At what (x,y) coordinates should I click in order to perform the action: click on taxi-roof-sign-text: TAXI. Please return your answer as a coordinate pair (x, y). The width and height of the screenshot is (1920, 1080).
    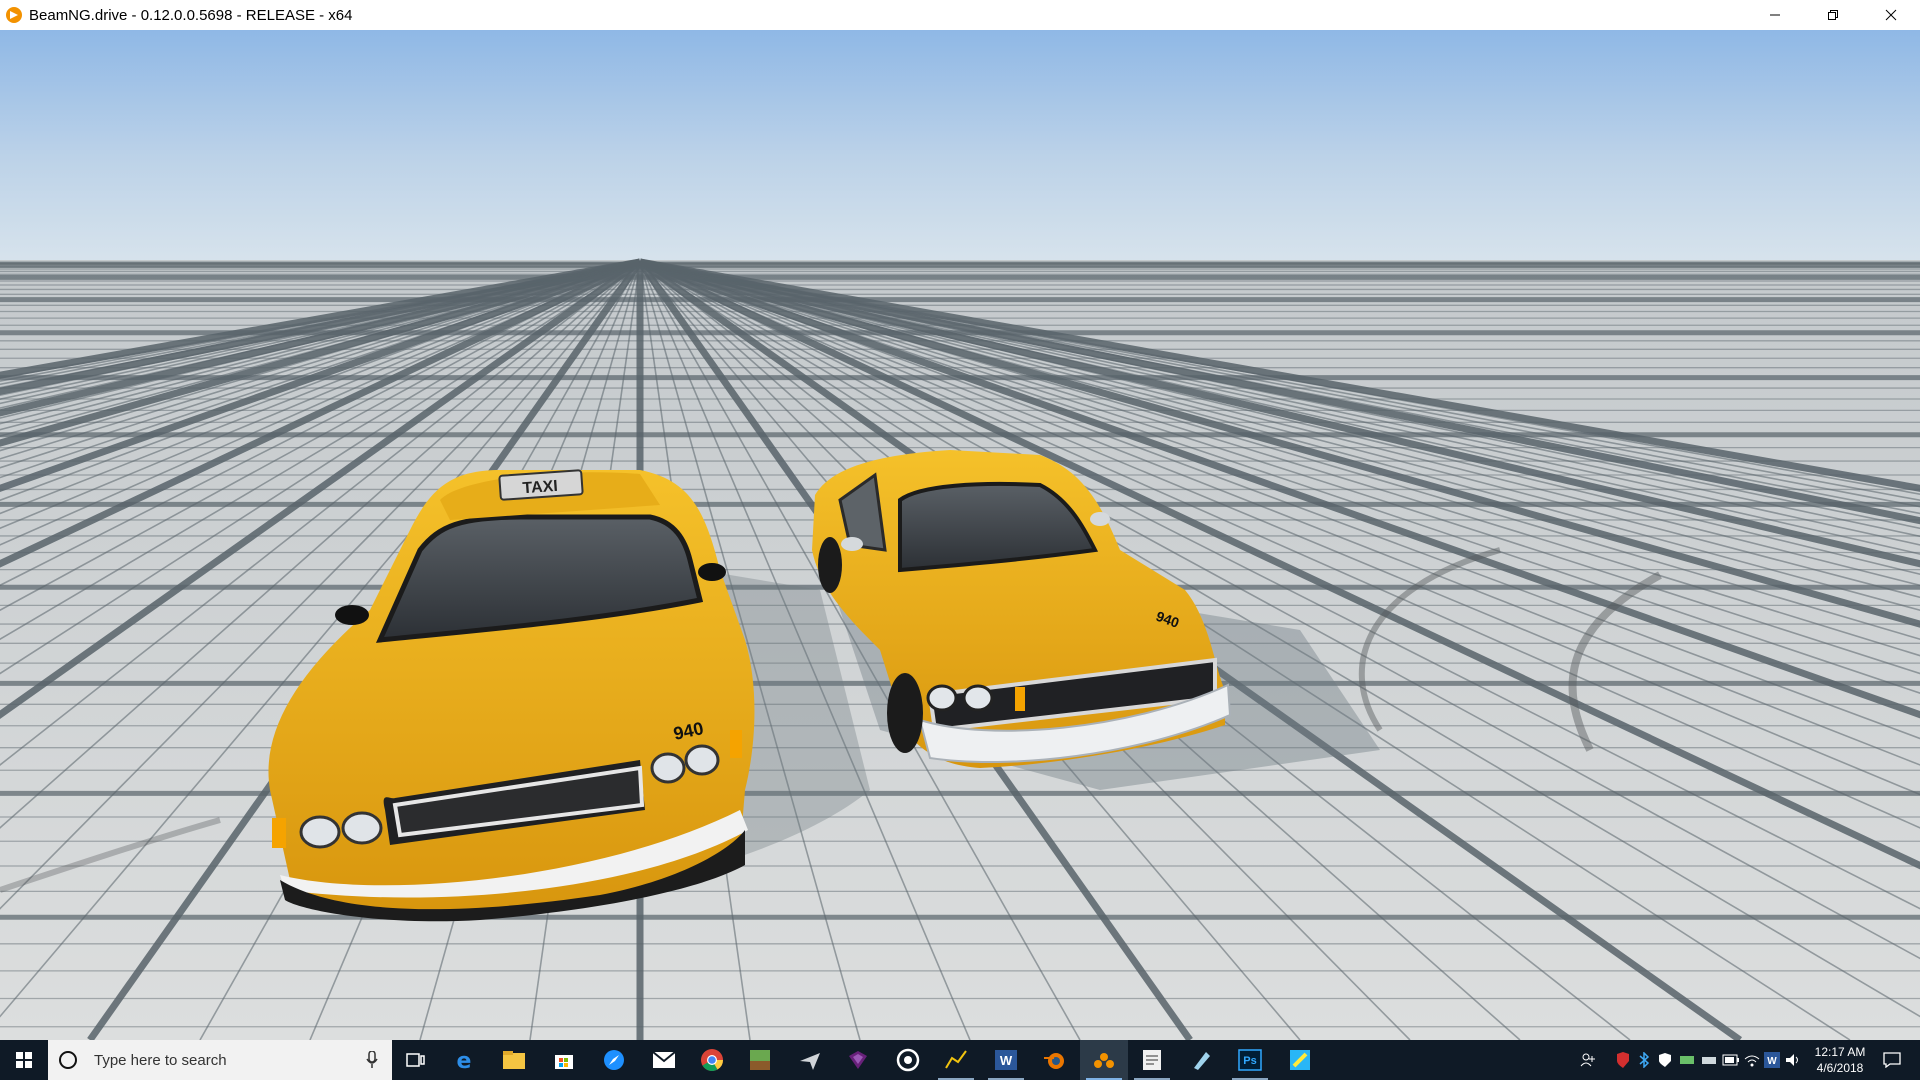
    Looking at the image, I should click on (540, 487).